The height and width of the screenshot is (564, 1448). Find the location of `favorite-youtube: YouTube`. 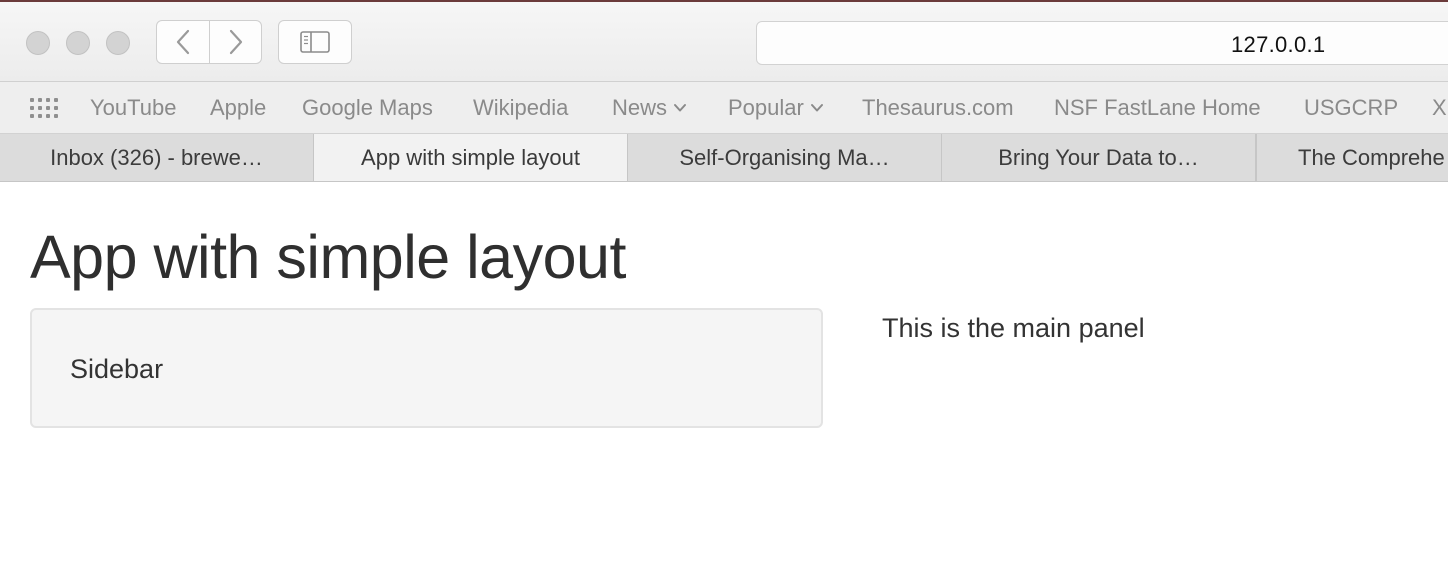

favorite-youtube: YouTube is located at coordinates (133, 108).